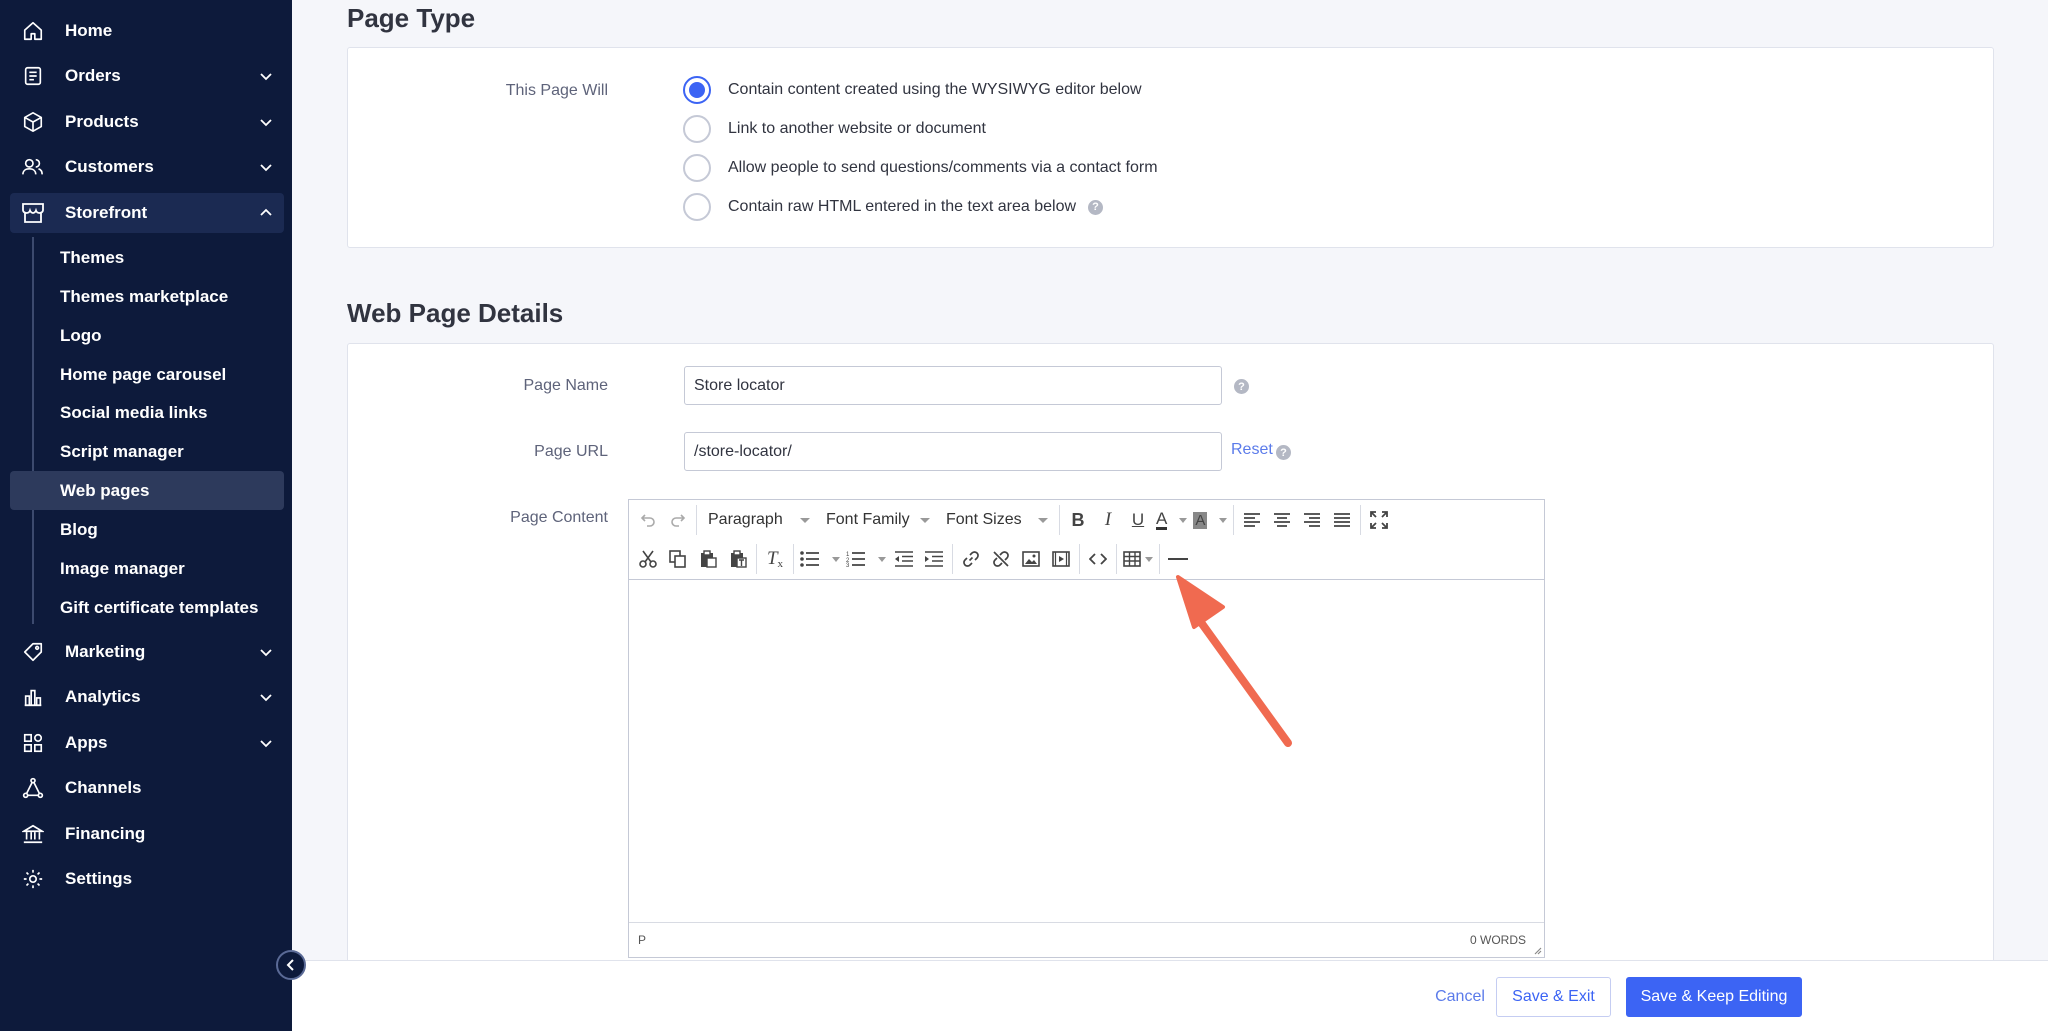  Describe the element at coordinates (147, 697) in the screenshot. I see `nav-item-analytics: Analytics` at that location.